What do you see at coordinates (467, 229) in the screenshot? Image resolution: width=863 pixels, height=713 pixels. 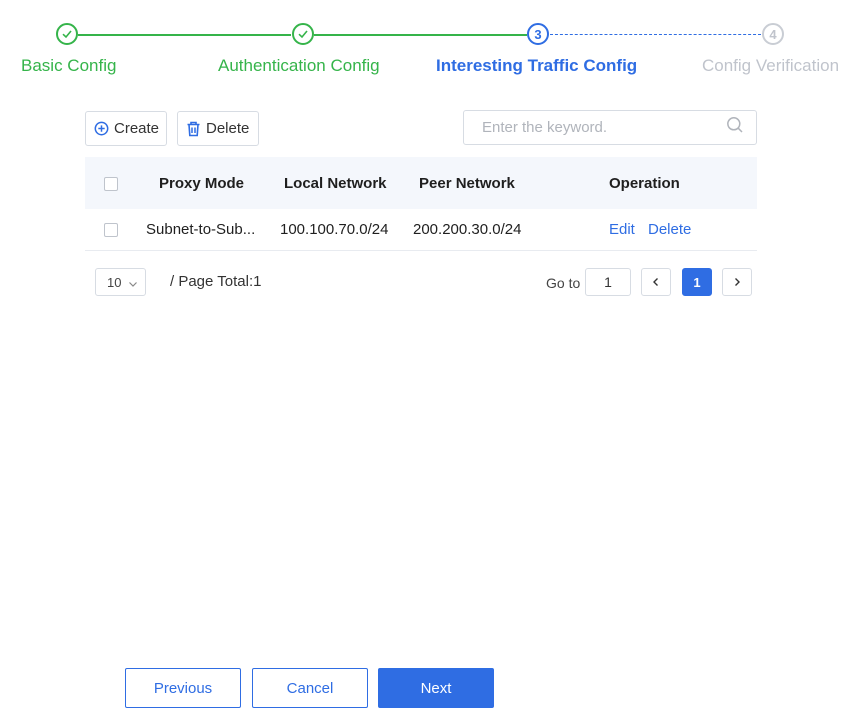 I see `cell-peer-network: 200.200.30.0/24` at bounding box center [467, 229].